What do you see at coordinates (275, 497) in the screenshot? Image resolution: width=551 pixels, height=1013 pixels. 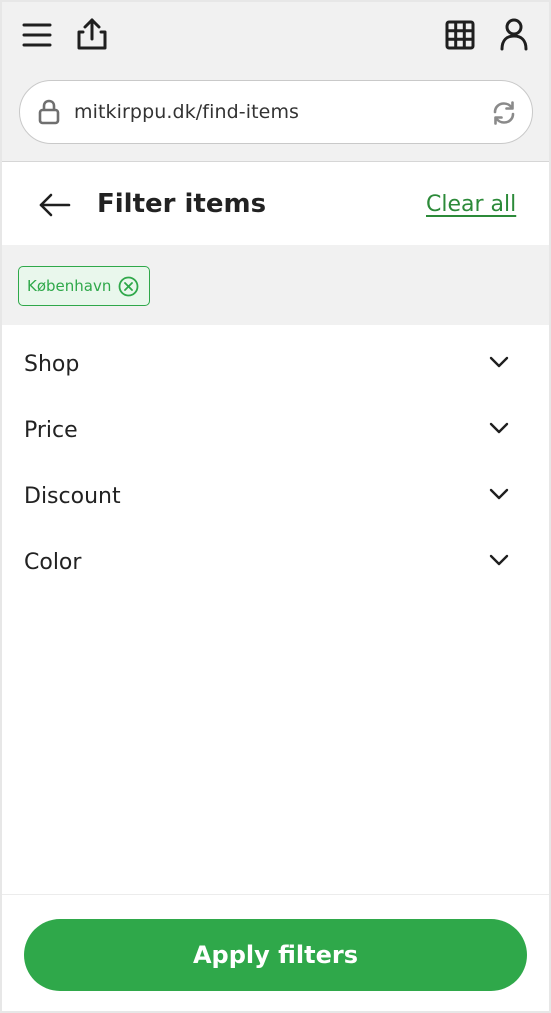 I see `filter-section-discount: Discount` at bounding box center [275, 497].